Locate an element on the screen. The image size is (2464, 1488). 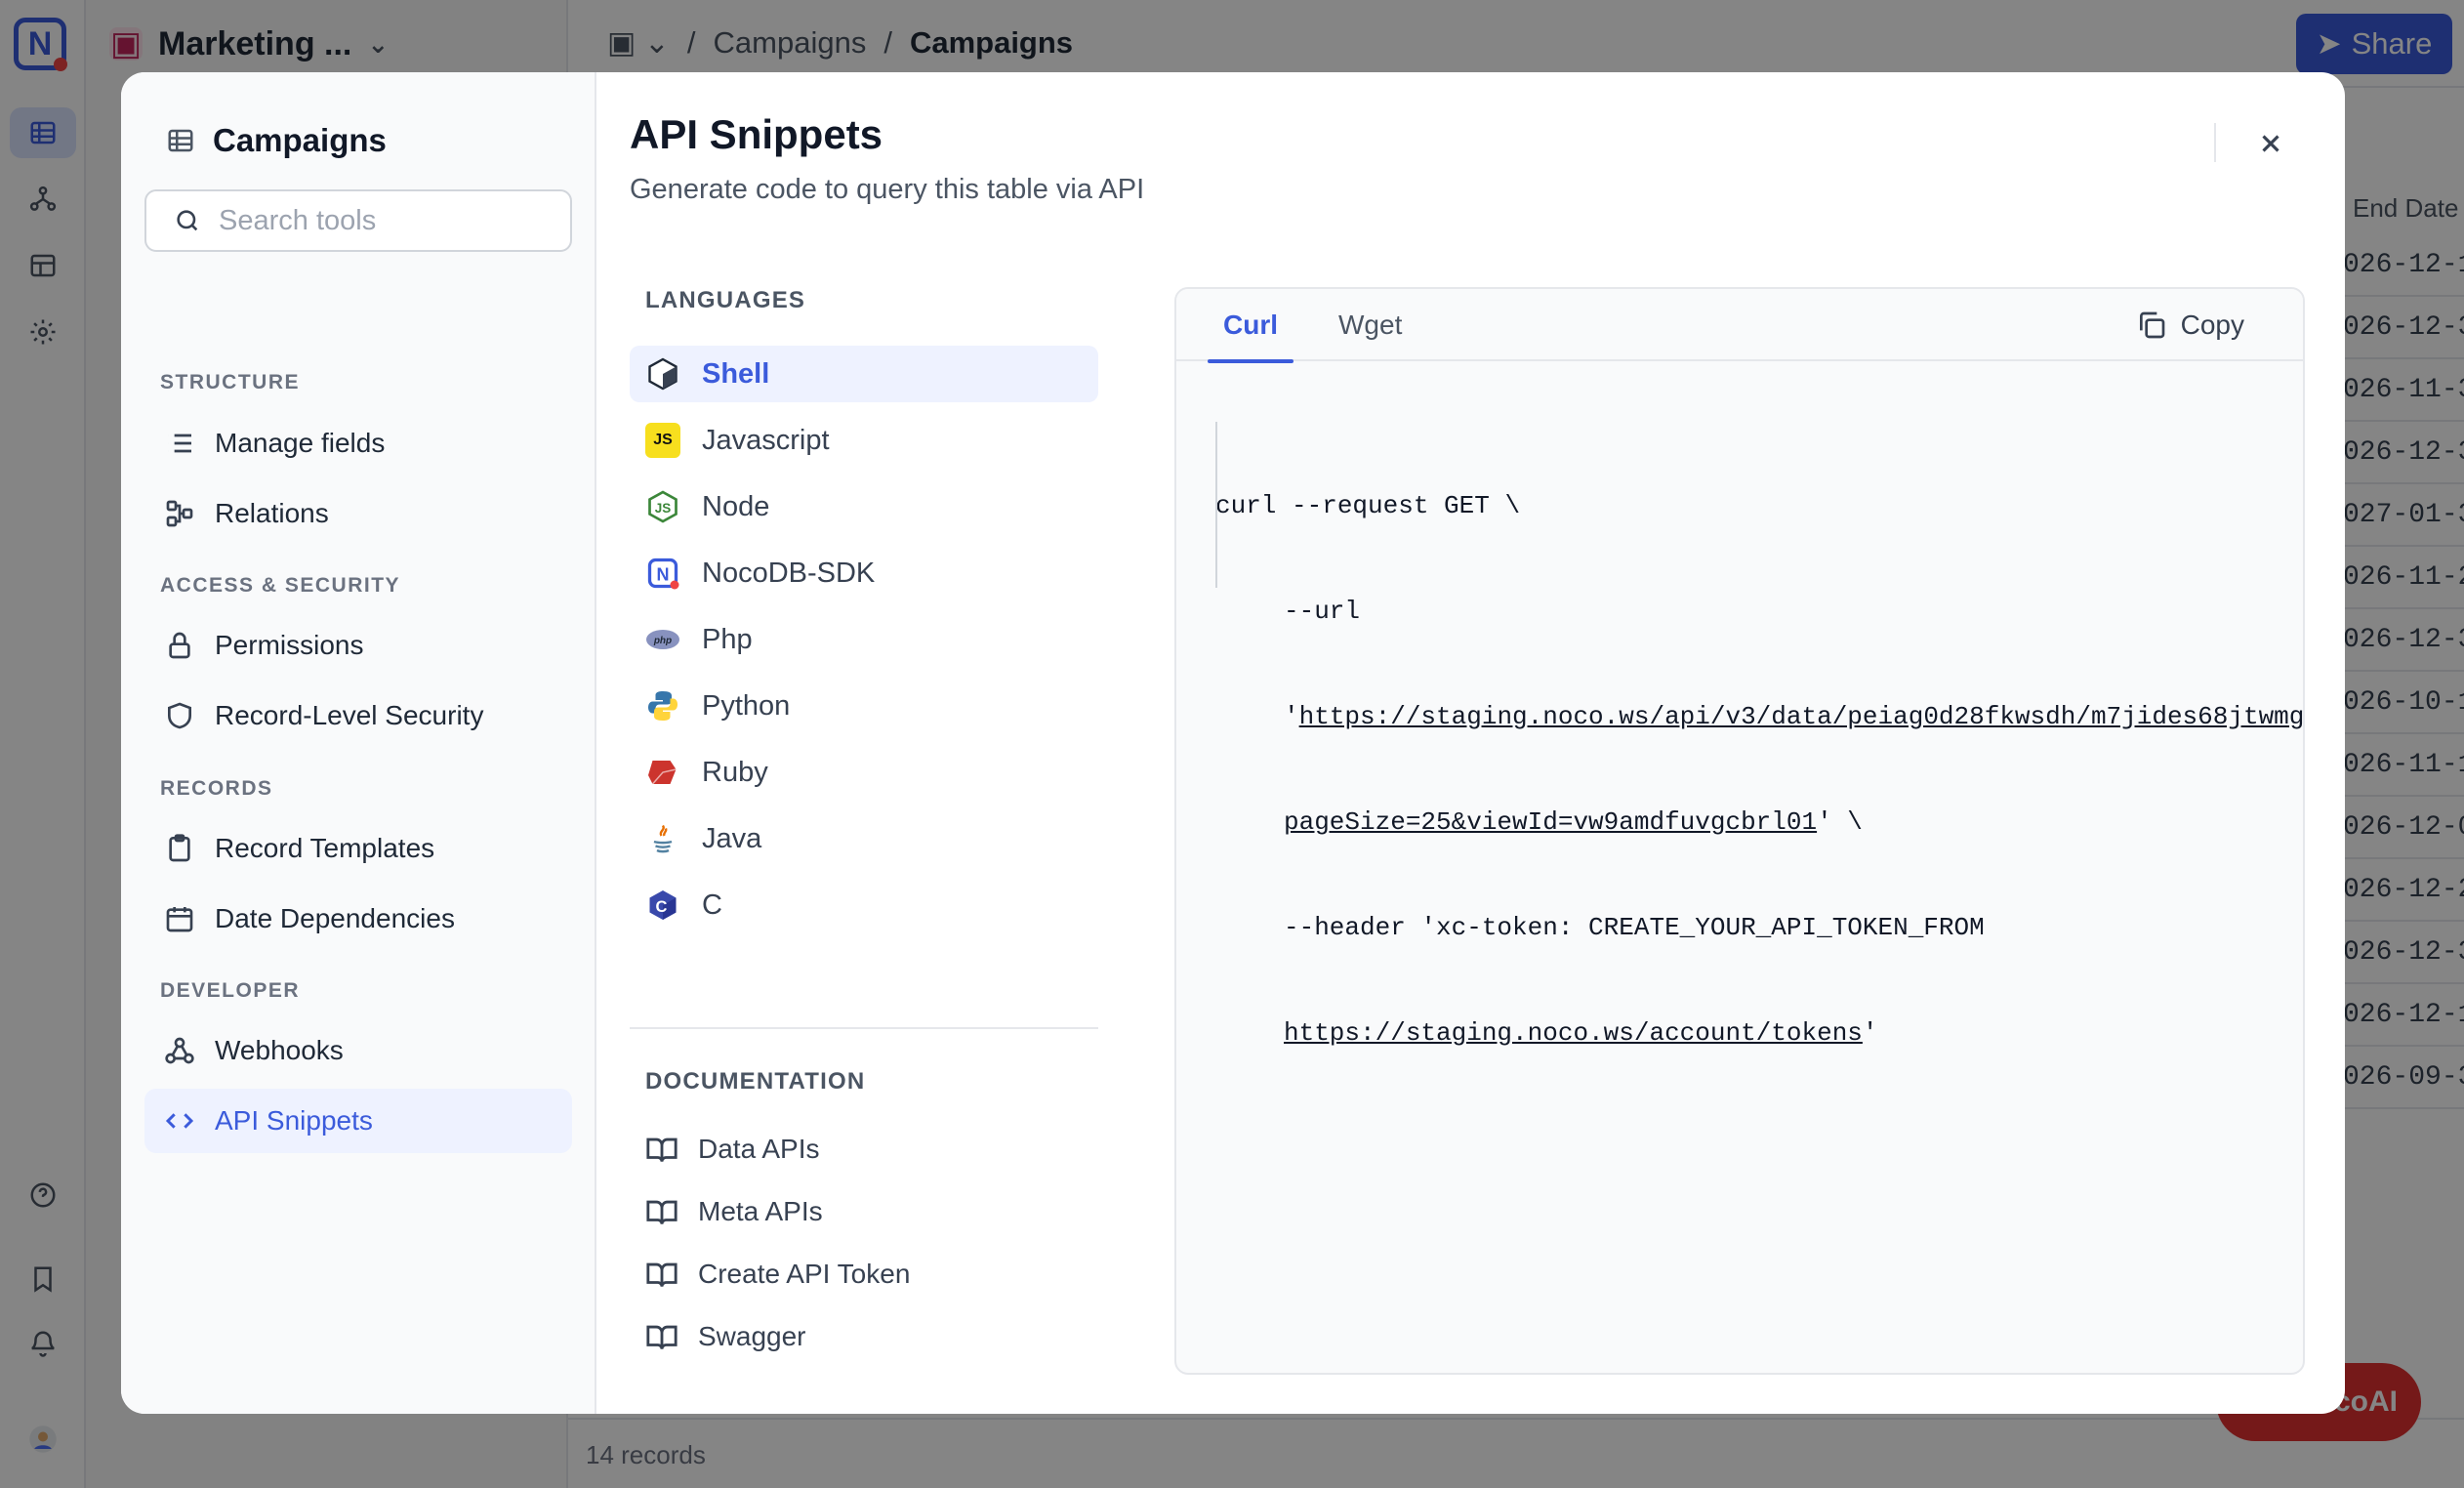
svg-text: JS is located at coordinates (663, 508).